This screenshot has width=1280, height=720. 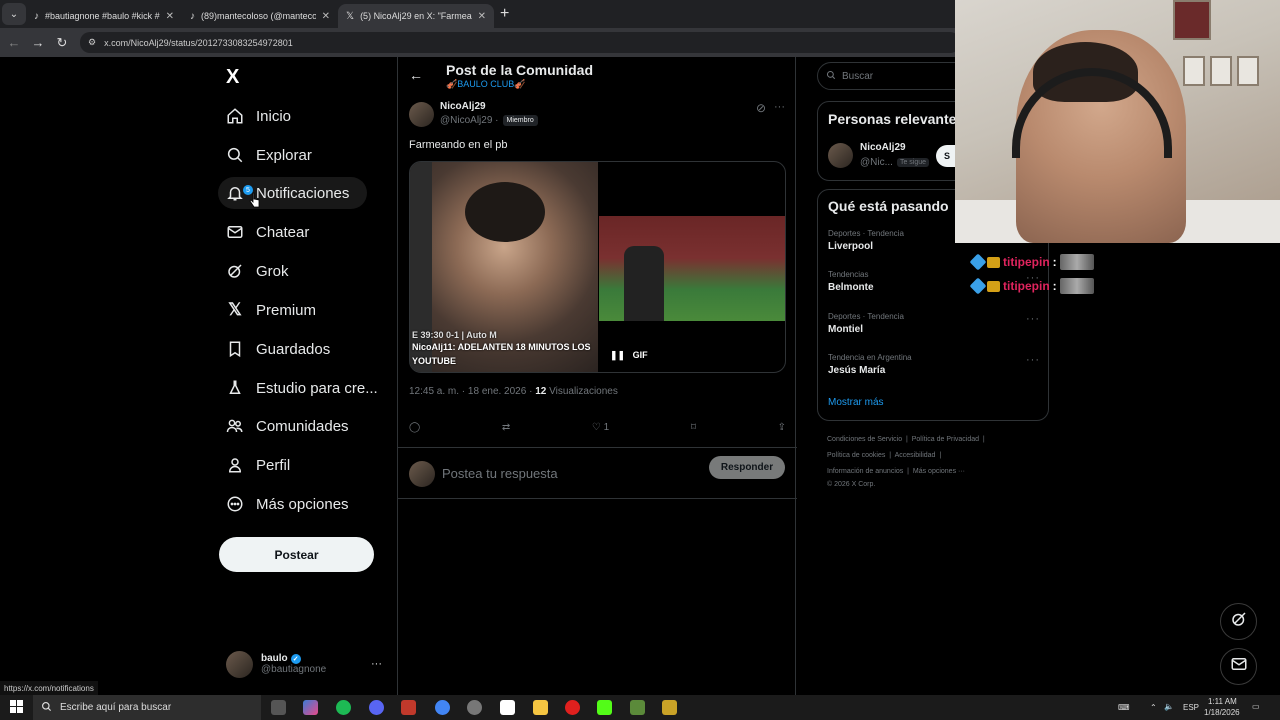 I want to click on show-more-link: Mostrar más, so click(x=856, y=402).